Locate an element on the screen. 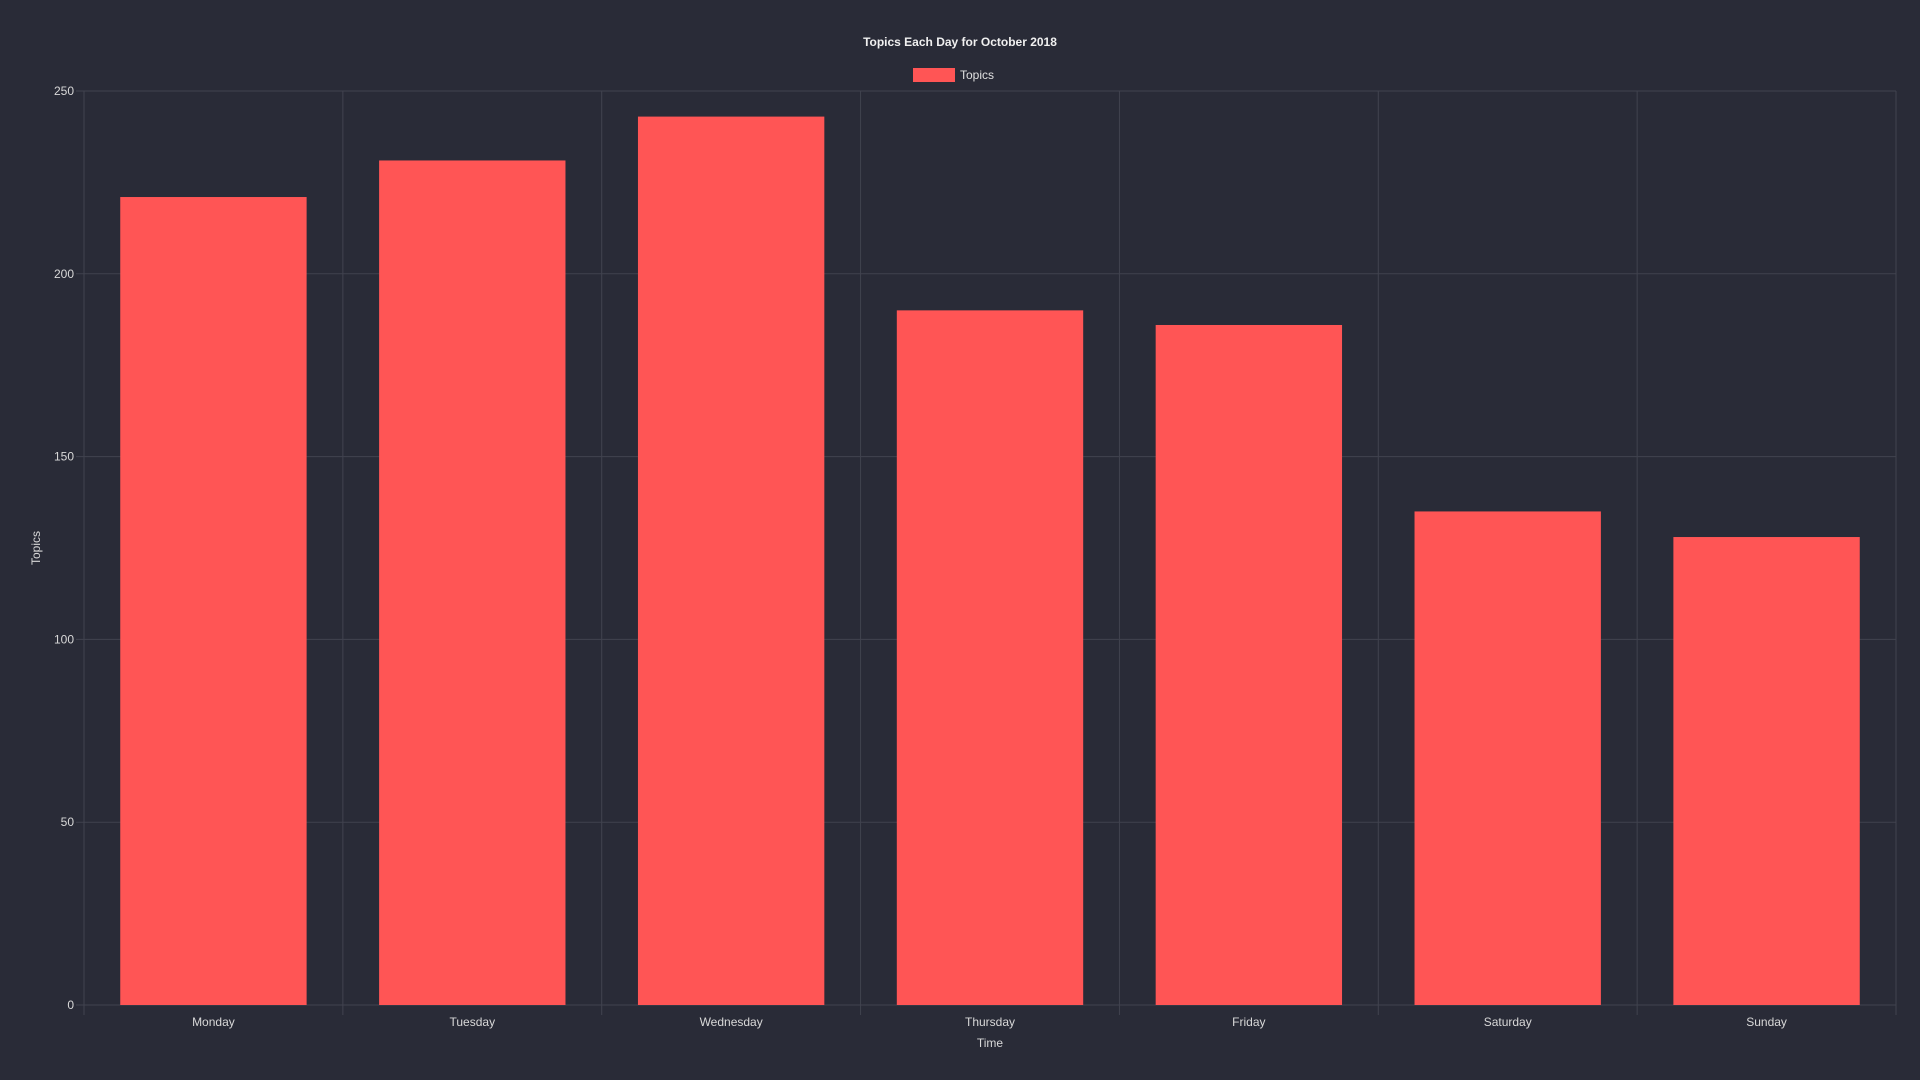  y-tick-label: 50 is located at coordinates (68, 822).